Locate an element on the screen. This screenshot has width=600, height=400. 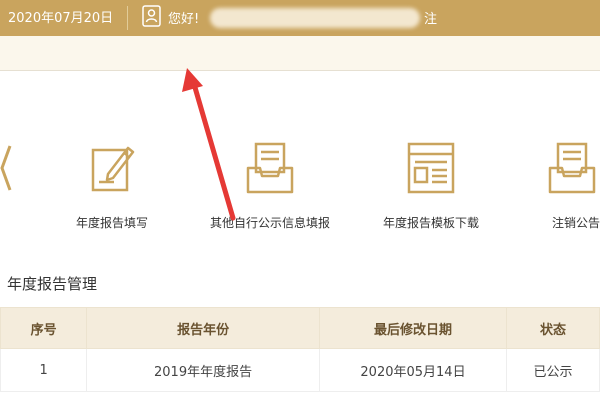
func-other-disclosure: 其他自行公示信息填报 is located at coordinates (270, 190).